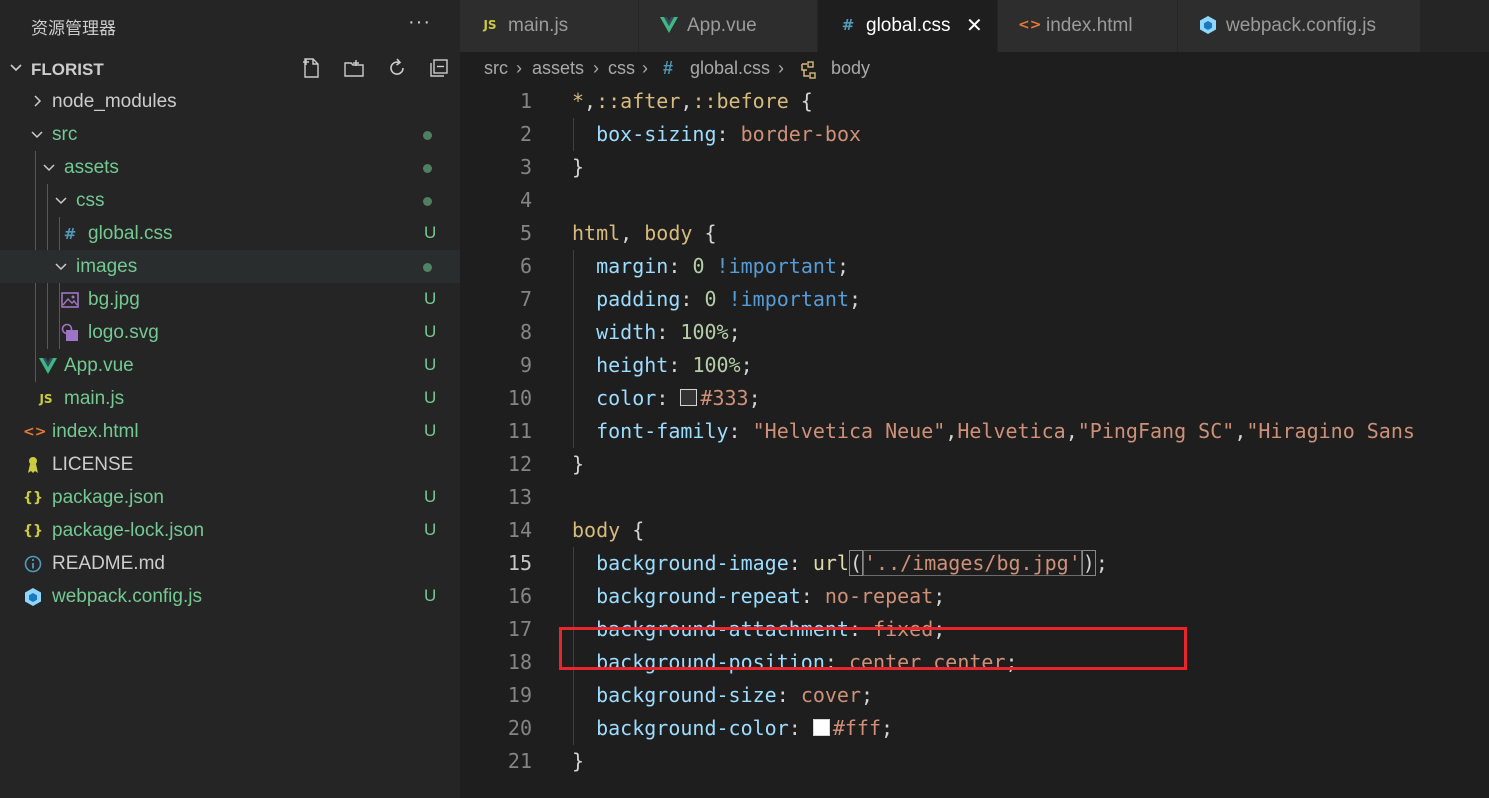  Describe the element at coordinates (849, 431) in the screenshot. I see `value: "Helvetica Neue"` at that location.